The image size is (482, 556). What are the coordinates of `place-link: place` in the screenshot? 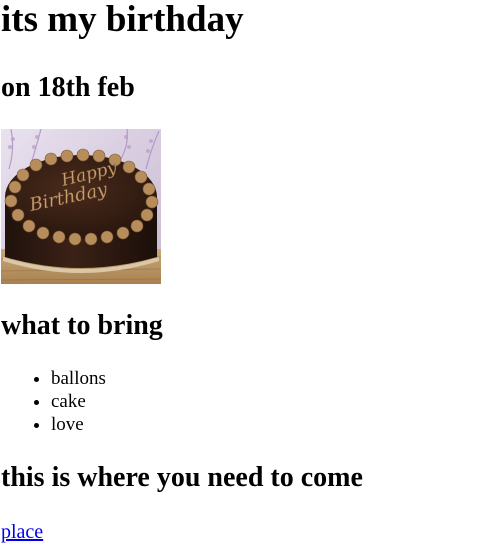 It's located at (22, 532).